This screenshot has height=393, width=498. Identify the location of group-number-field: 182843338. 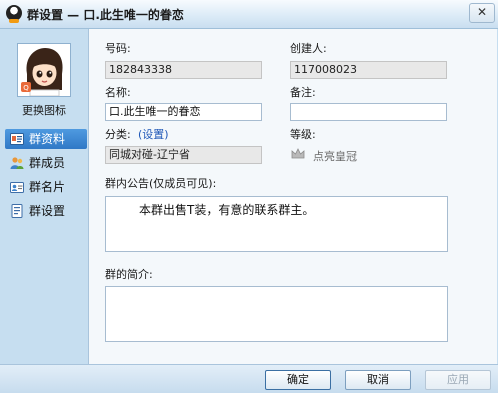
(183, 70).